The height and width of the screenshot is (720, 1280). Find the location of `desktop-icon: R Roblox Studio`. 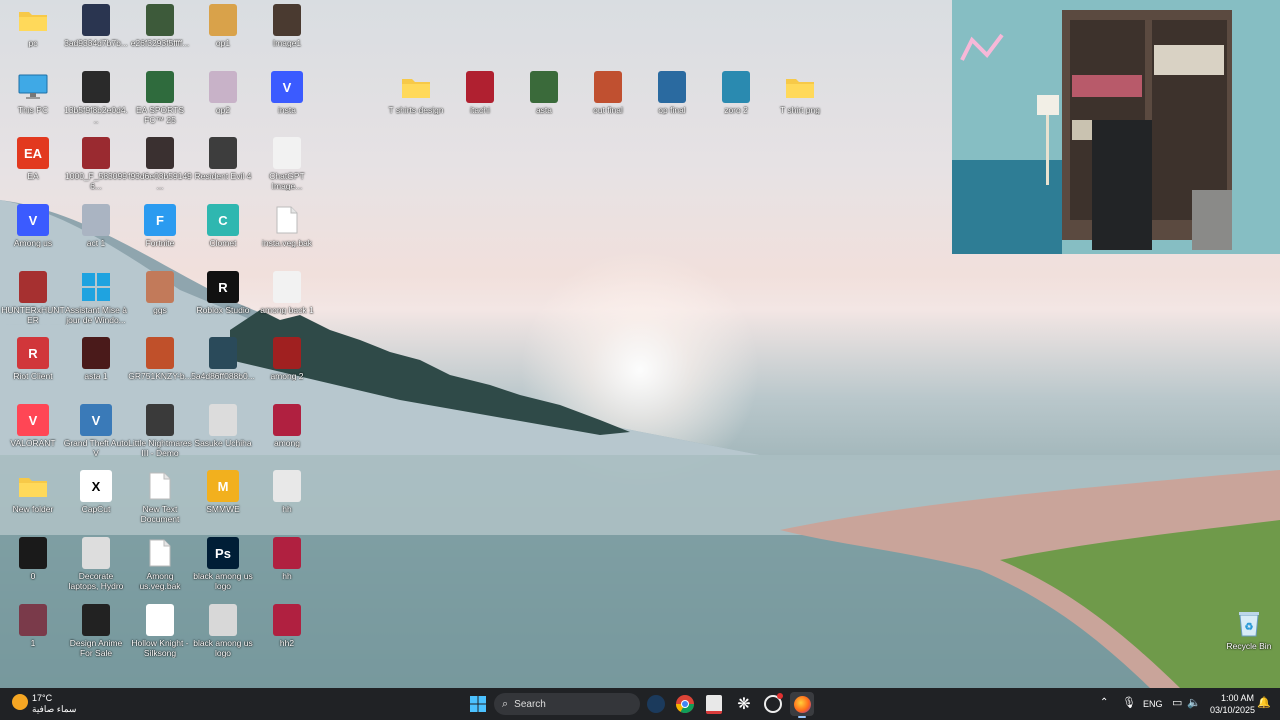

desktop-icon: R Roblox Studio is located at coordinates (223, 298).